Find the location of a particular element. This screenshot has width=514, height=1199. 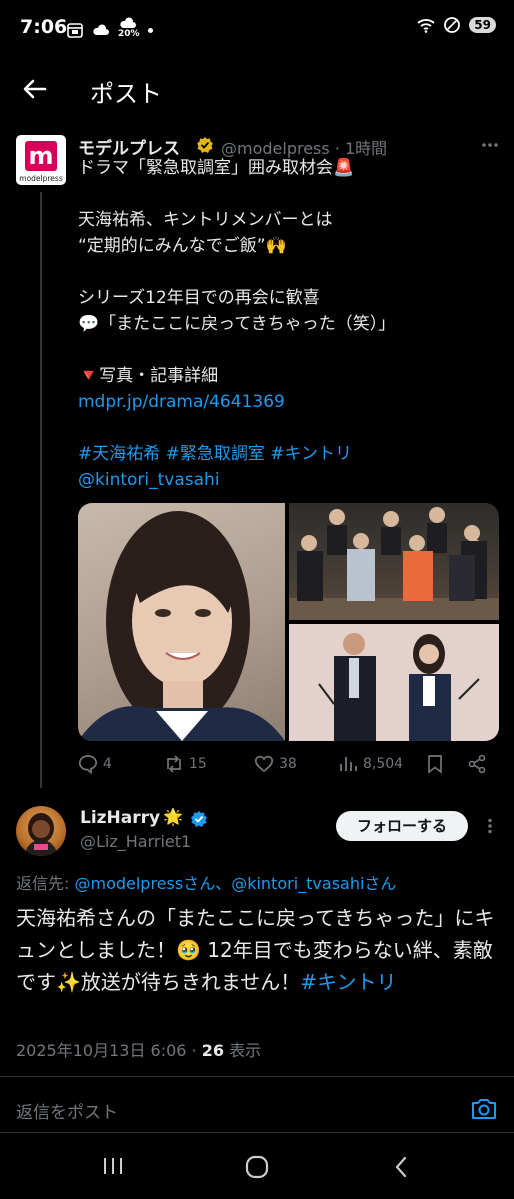

follow-button: フォローする is located at coordinates (402, 826).